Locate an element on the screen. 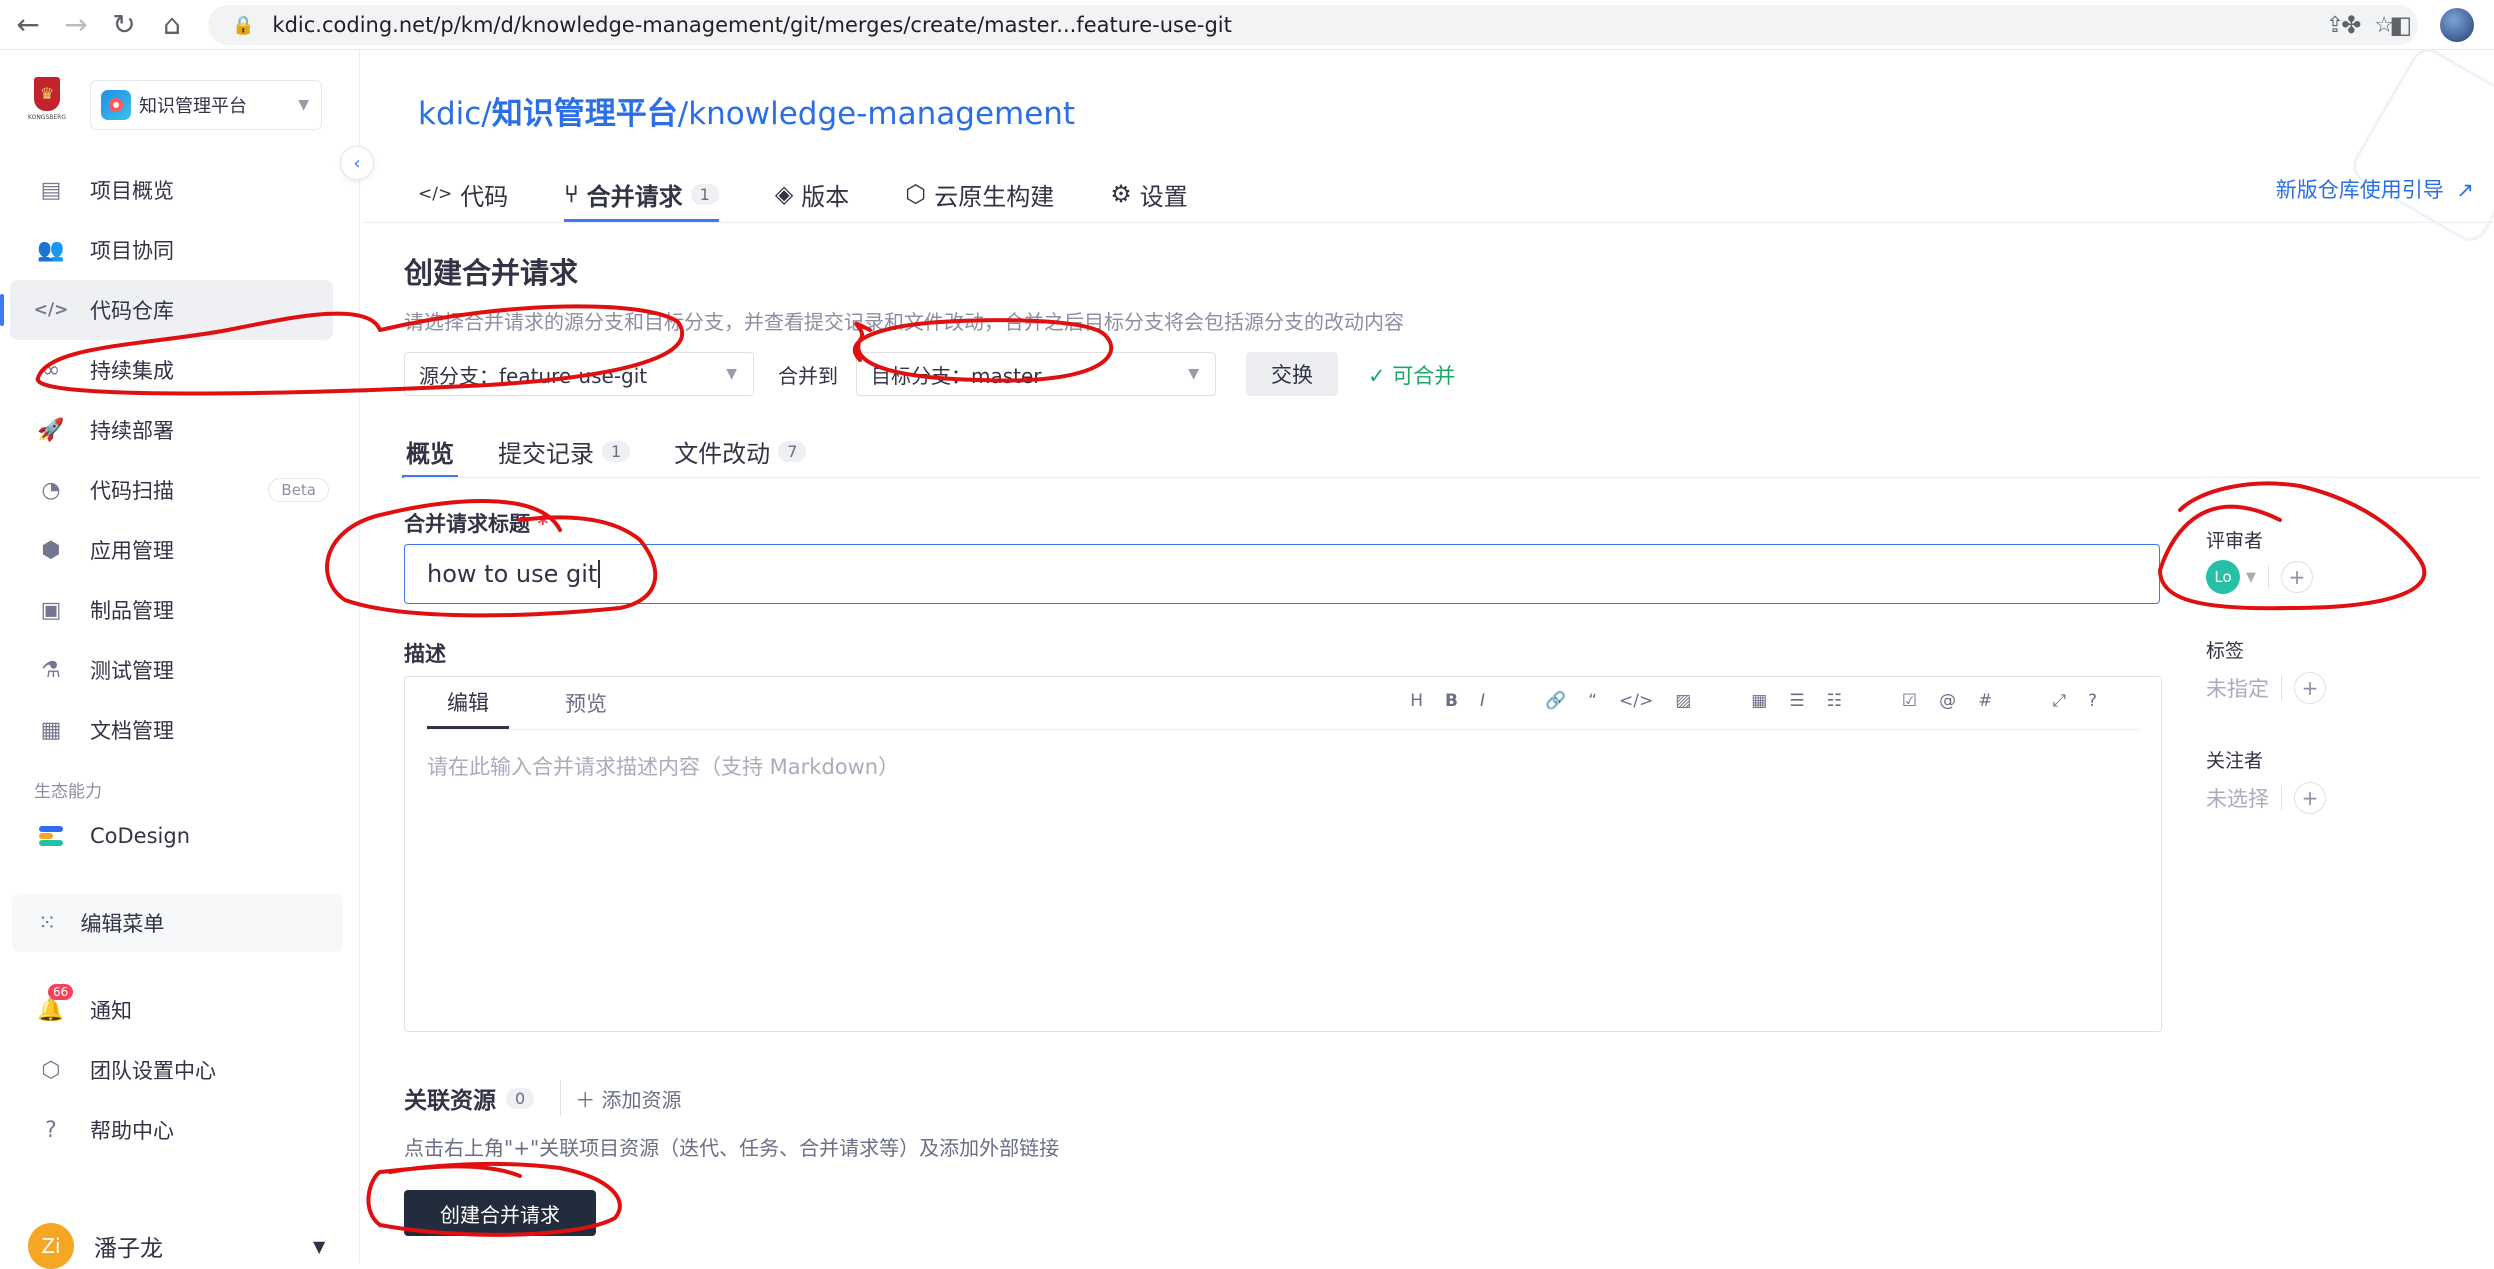 The image size is (2494, 1269). ordered-list-icon: ☰ is located at coordinates (1796, 701).